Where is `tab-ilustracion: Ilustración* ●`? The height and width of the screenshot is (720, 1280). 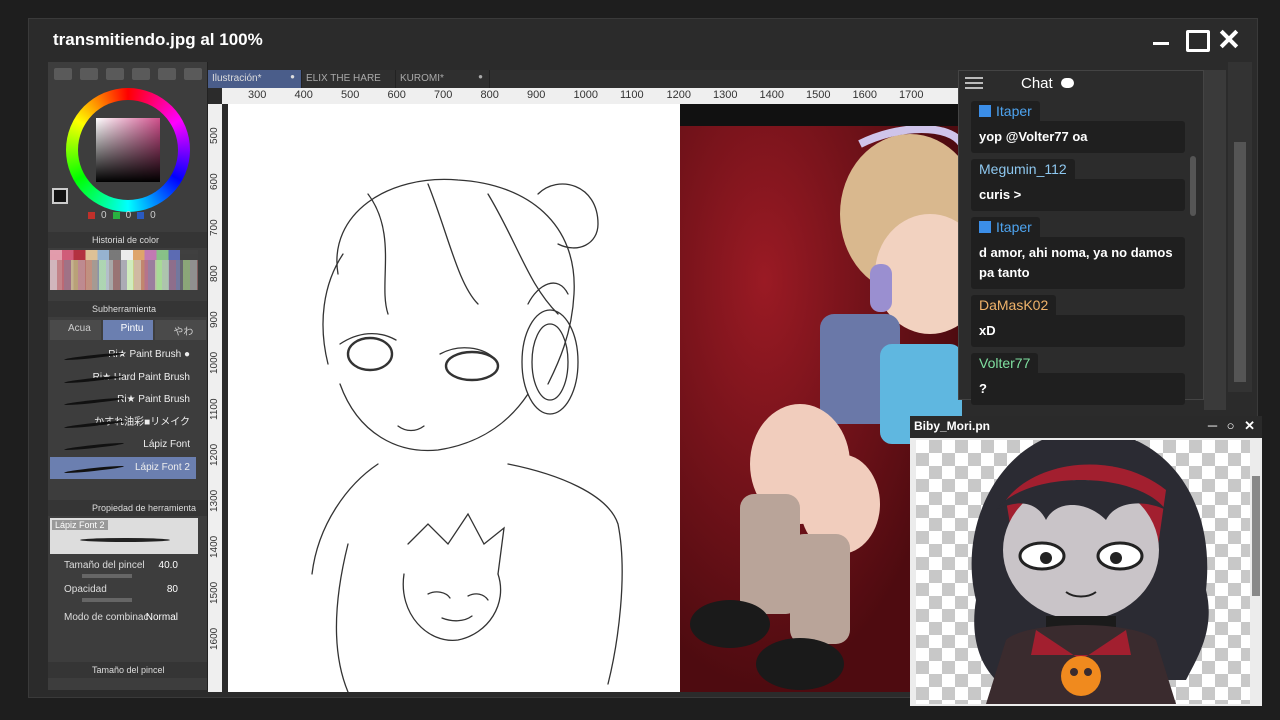 tab-ilustracion: Ilustración* ● is located at coordinates (255, 79).